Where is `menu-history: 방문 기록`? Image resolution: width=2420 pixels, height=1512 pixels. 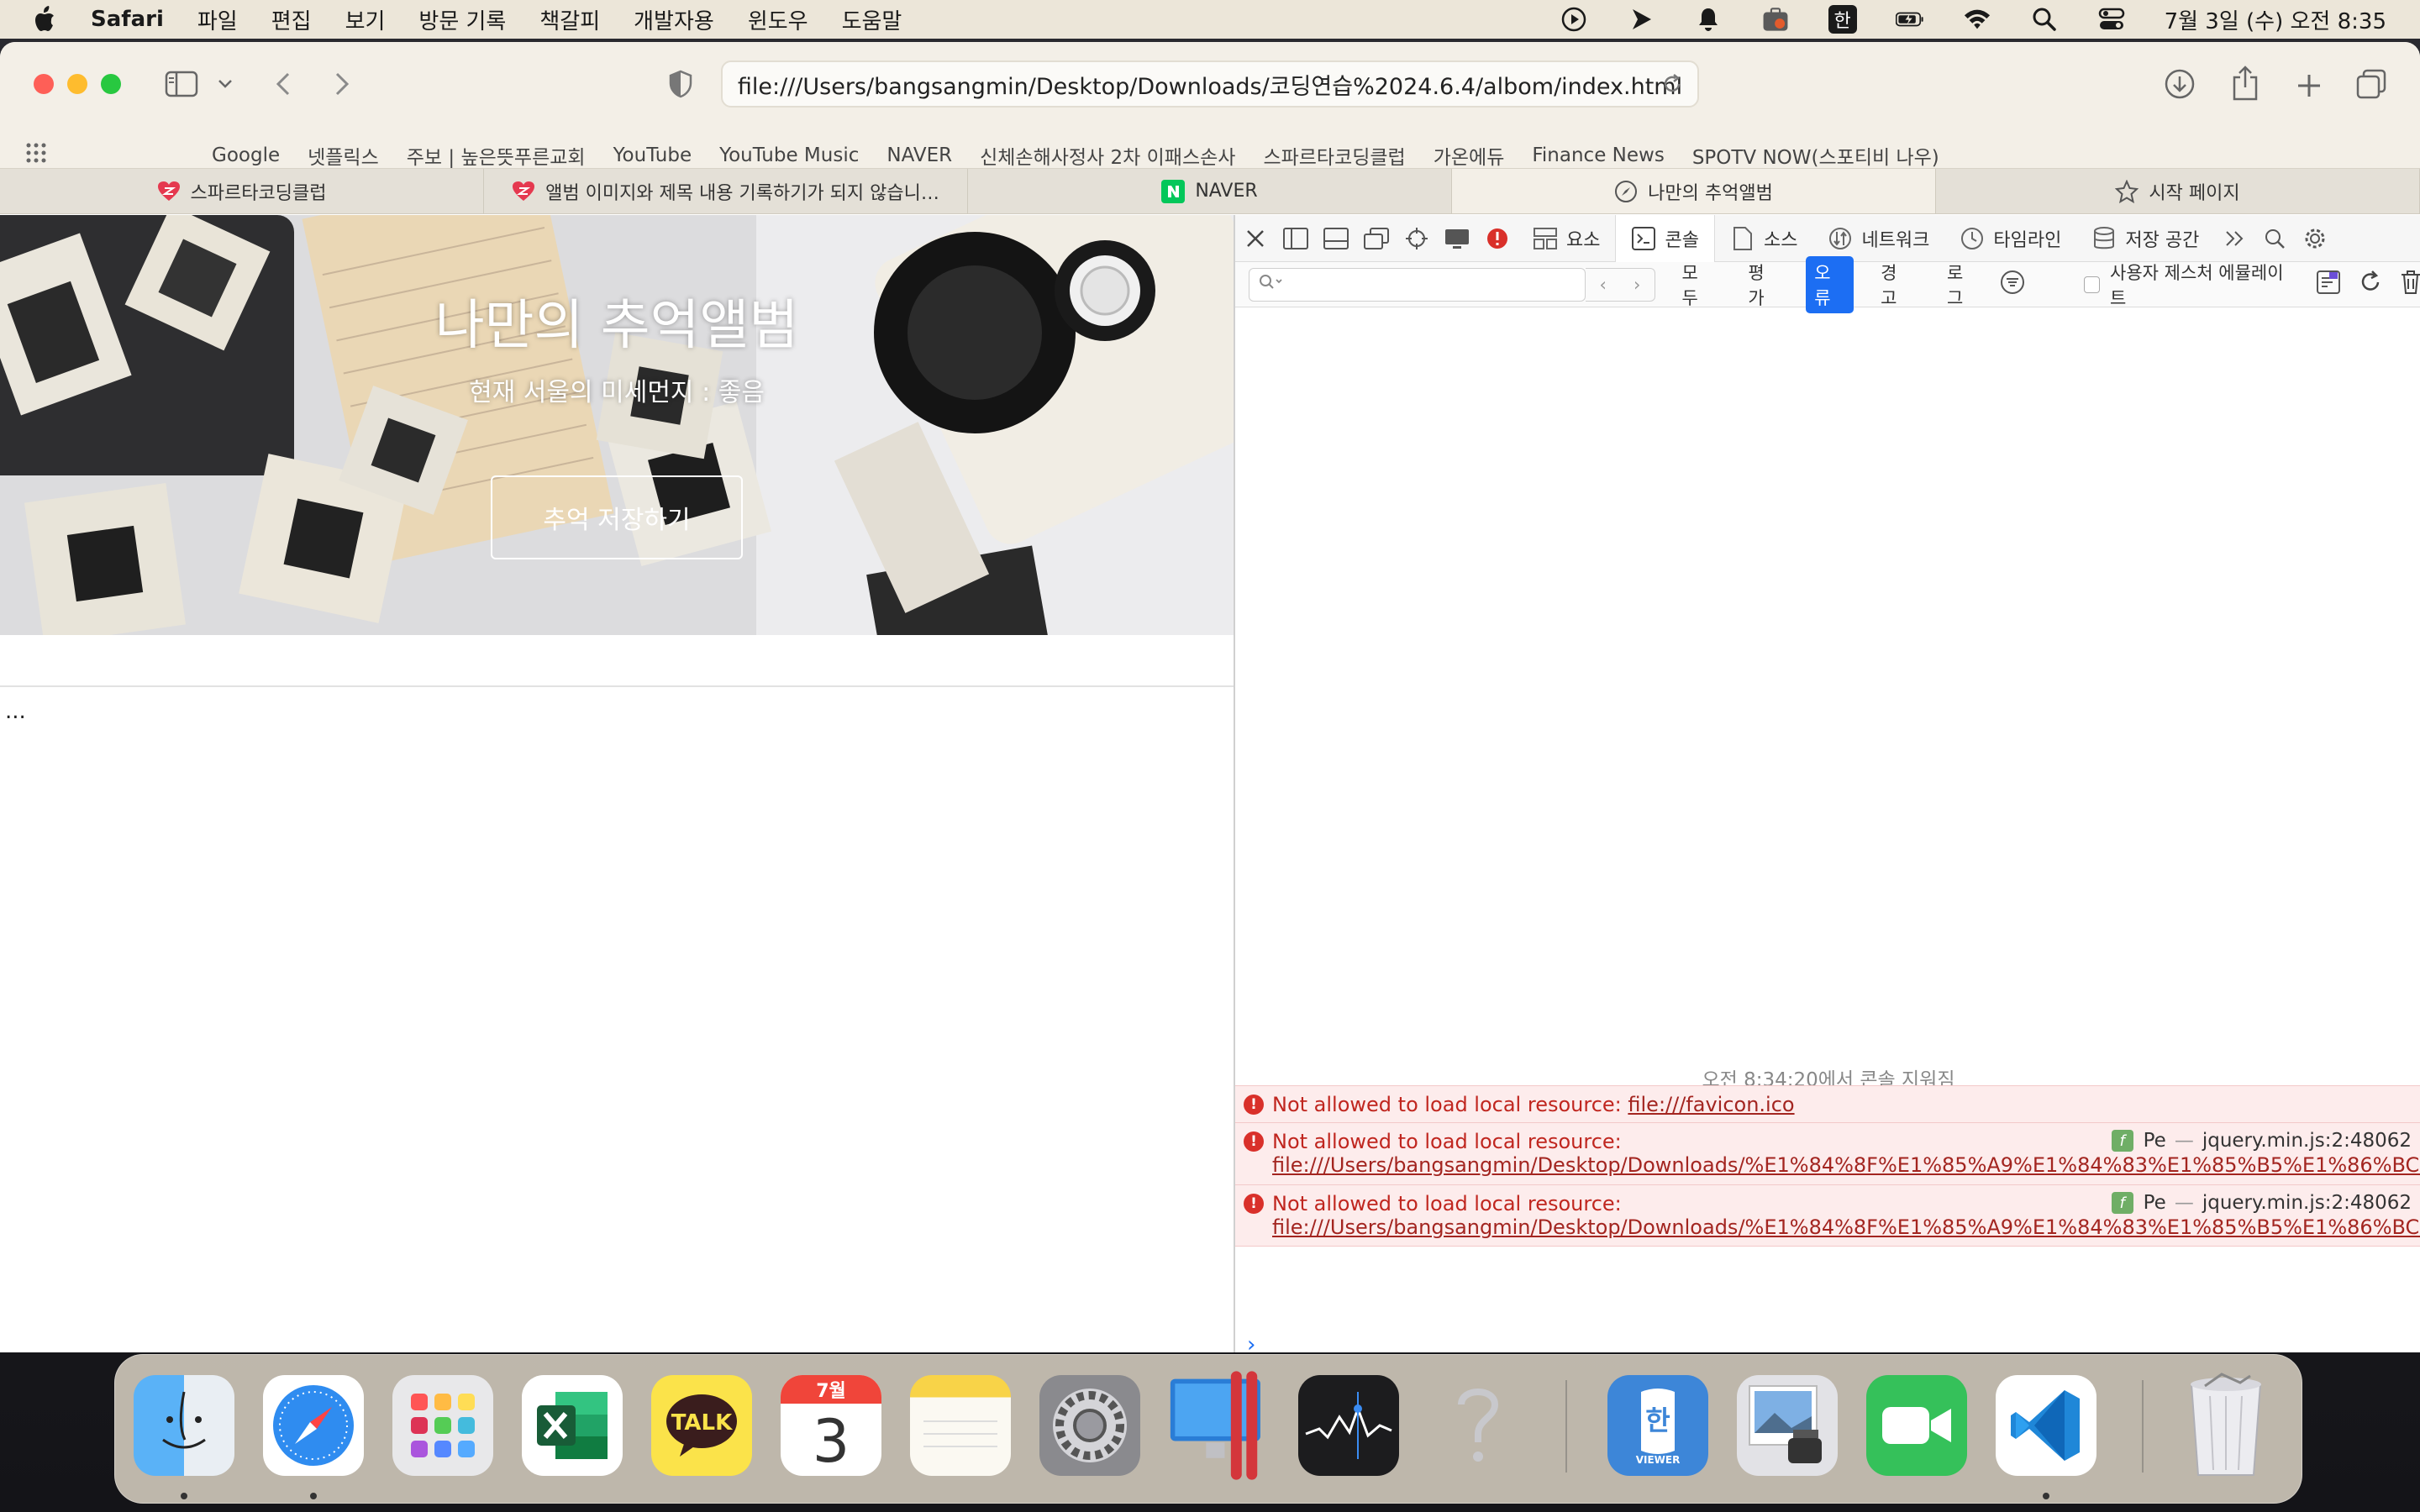 menu-history: 방문 기록 is located at coordinates (462, 19).